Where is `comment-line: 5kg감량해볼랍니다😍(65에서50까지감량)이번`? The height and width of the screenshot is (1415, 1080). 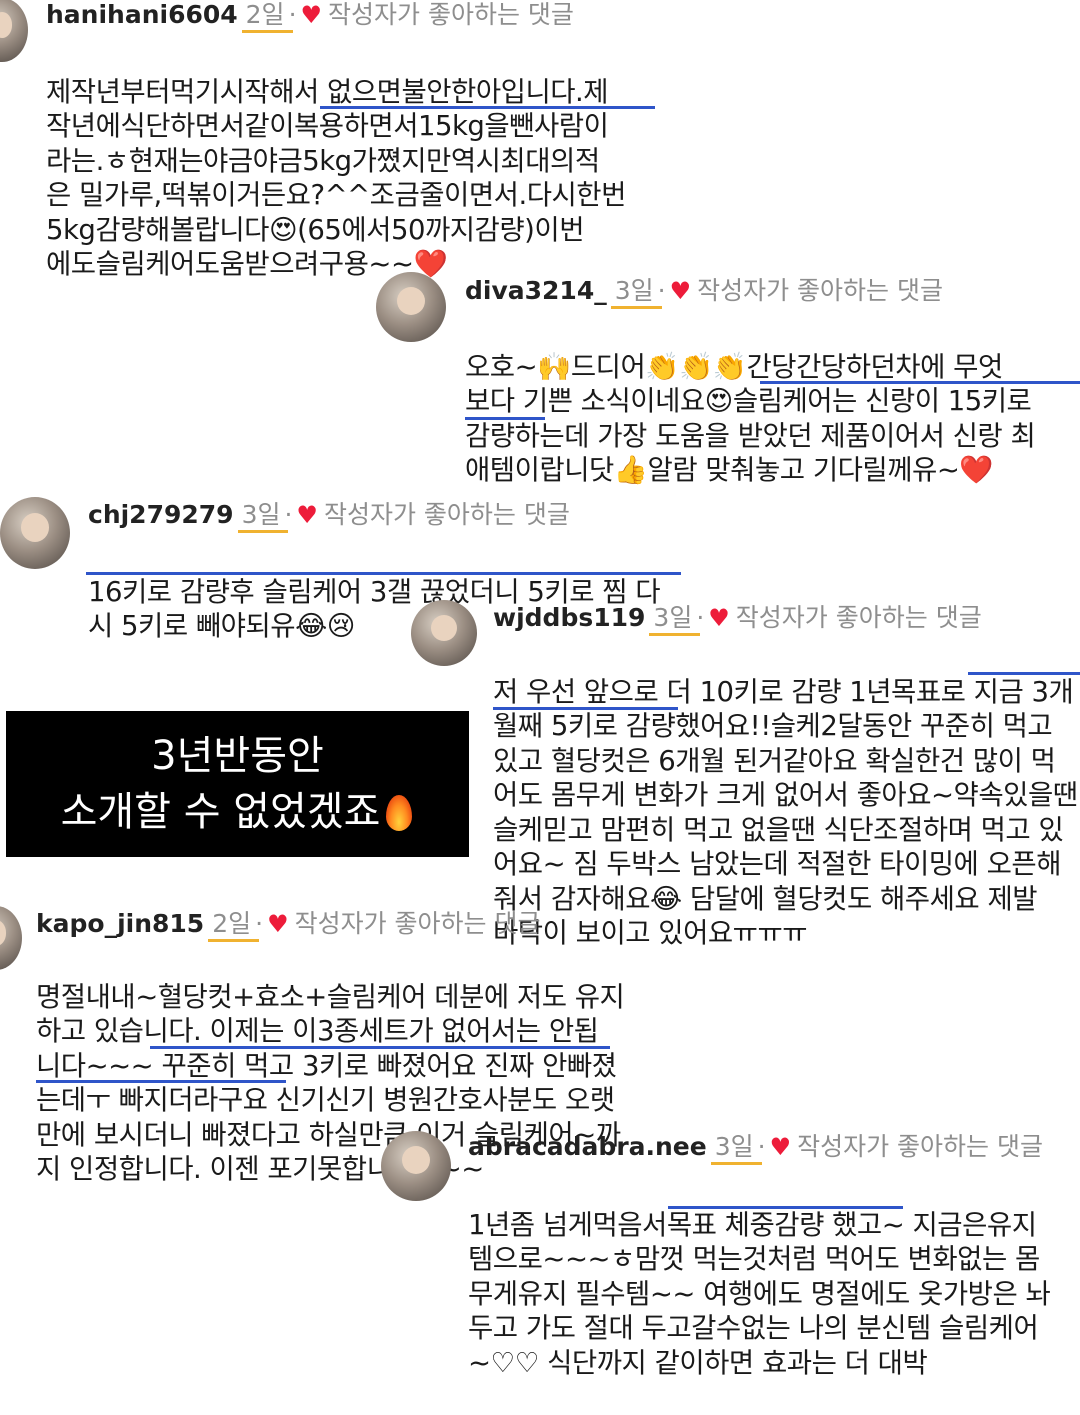 comment-line: 5kg감량해볼랍니다😍(65에서50까지감량)이번 is located at coordinates (315, 229).